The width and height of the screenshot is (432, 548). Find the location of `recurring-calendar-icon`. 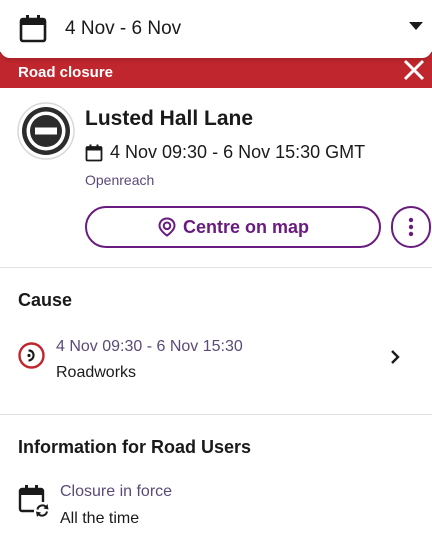

recurring-calendar-icon is located at coordinates (34, 501).